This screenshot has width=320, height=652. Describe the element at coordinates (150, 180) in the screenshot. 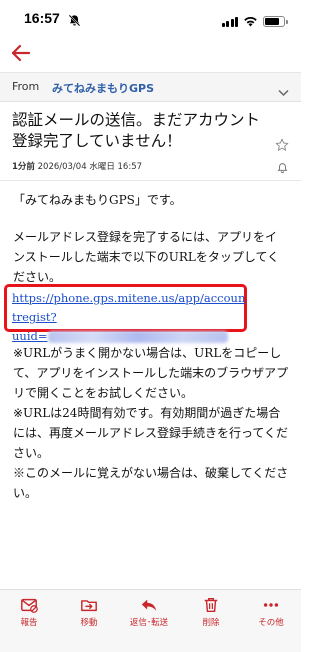

I see `header-divider` at that location.